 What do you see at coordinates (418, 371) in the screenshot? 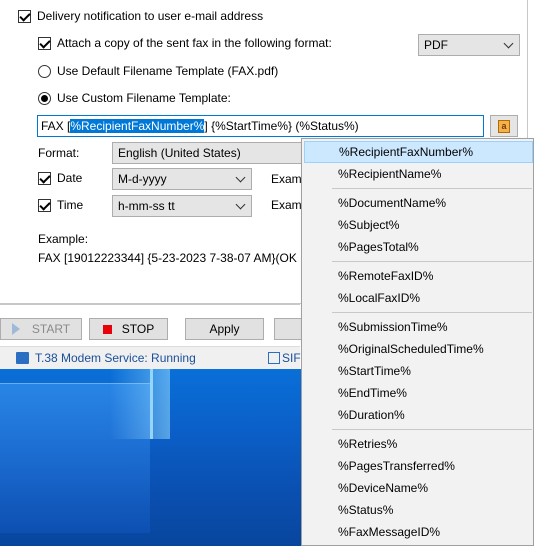
I see `menu-item: %StartTime%` at bounding box center [418, 371].